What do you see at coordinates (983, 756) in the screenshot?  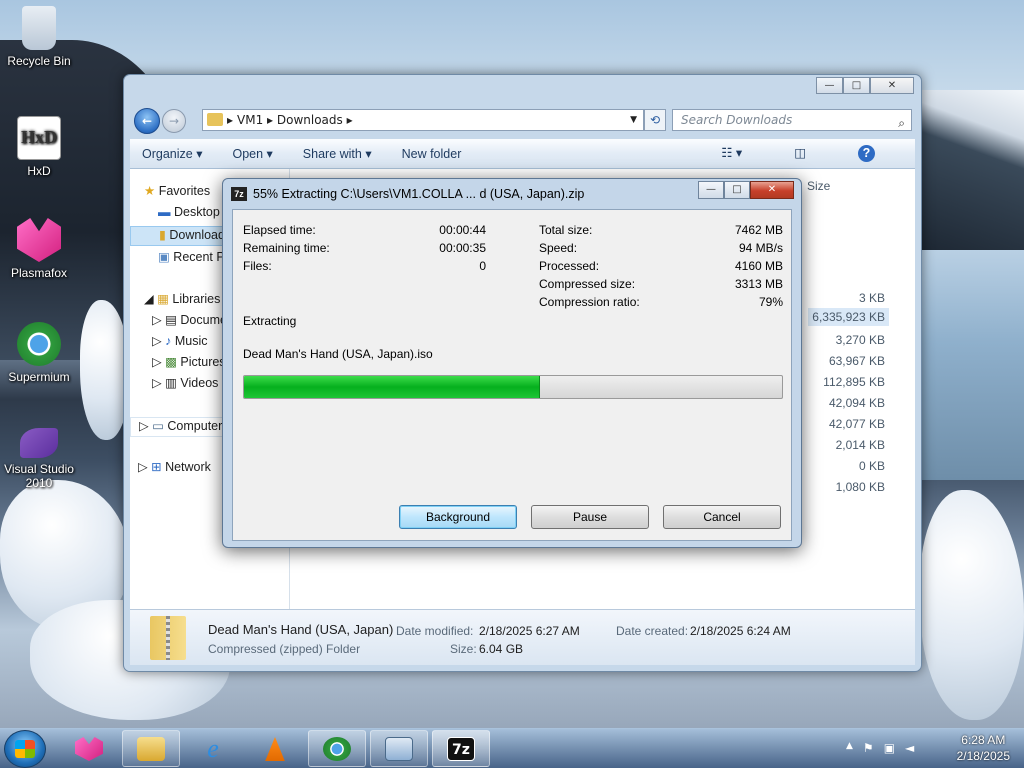 I see `clock-date: 2/18/2025` at bounding box center [983, 756].